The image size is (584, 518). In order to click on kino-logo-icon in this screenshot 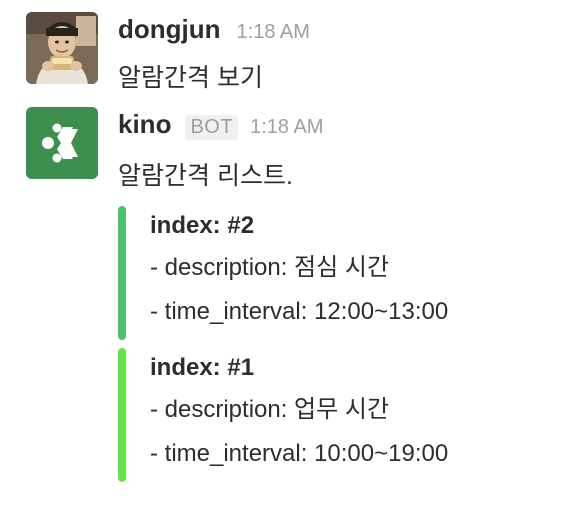, I will do `click(62, 143)`.